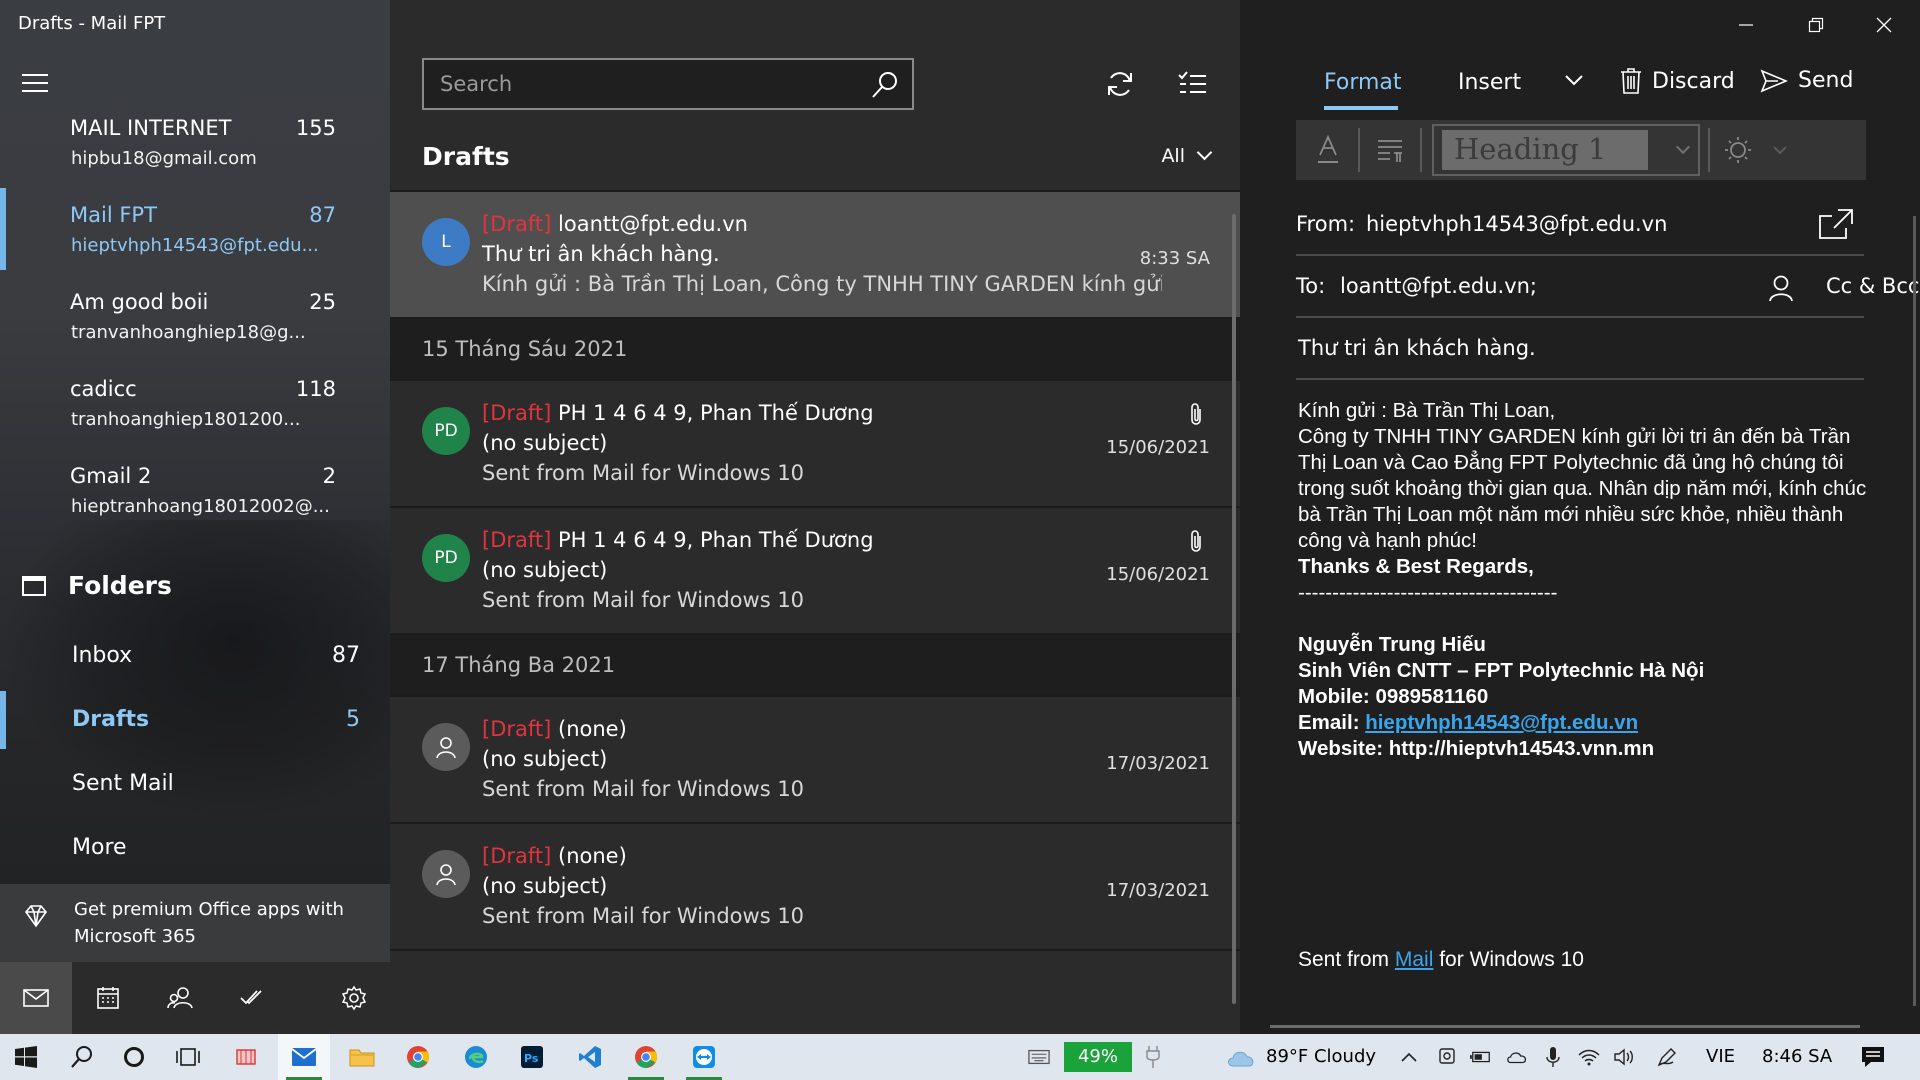  What do you see at coordinates (716, 413) in the screenshot?
I see `sender-name: PH 1 4 6 4 9, Phan Thế Dương` at bounding box center [716, 413].